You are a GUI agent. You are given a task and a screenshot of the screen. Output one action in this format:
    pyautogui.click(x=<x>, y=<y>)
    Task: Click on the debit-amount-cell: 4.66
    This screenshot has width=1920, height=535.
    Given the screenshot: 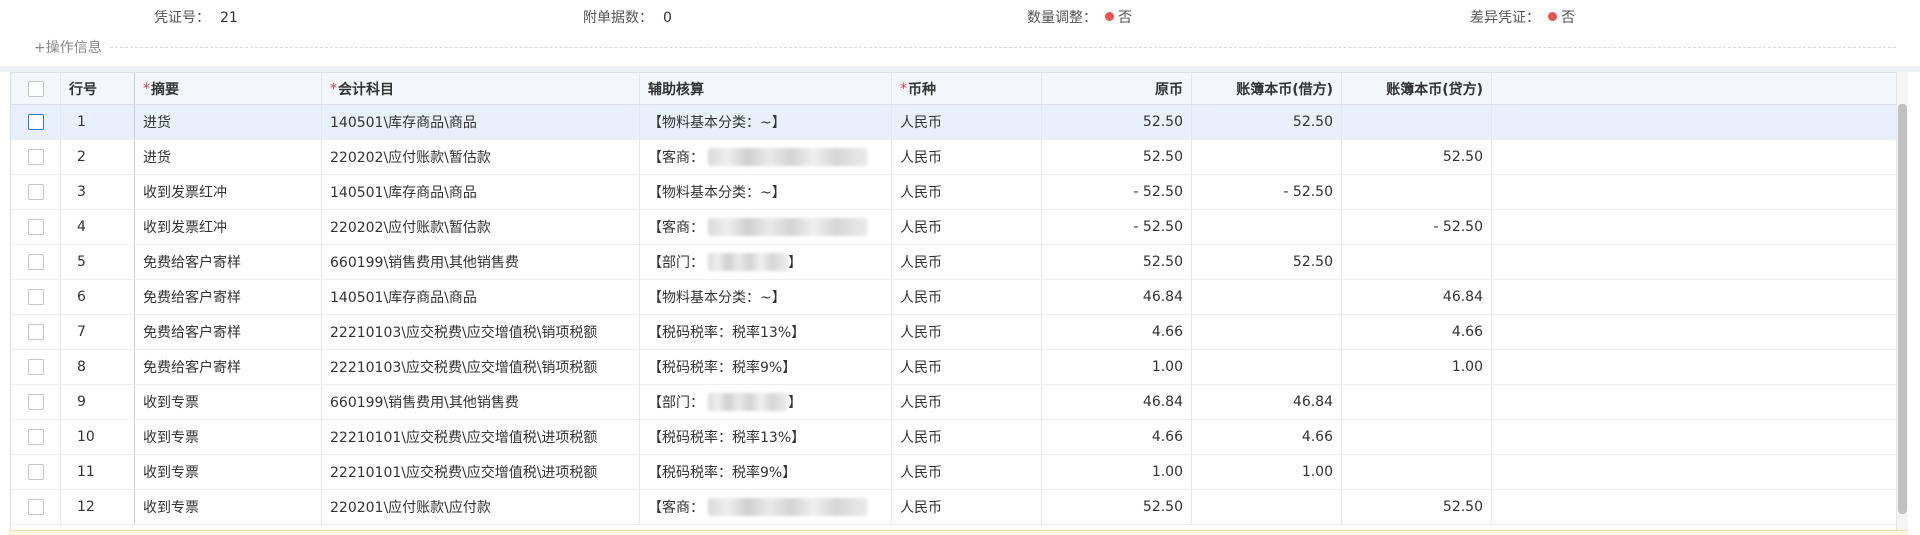 What is the action you would take?
    pyautogui.click(x=1267, y=437)
    